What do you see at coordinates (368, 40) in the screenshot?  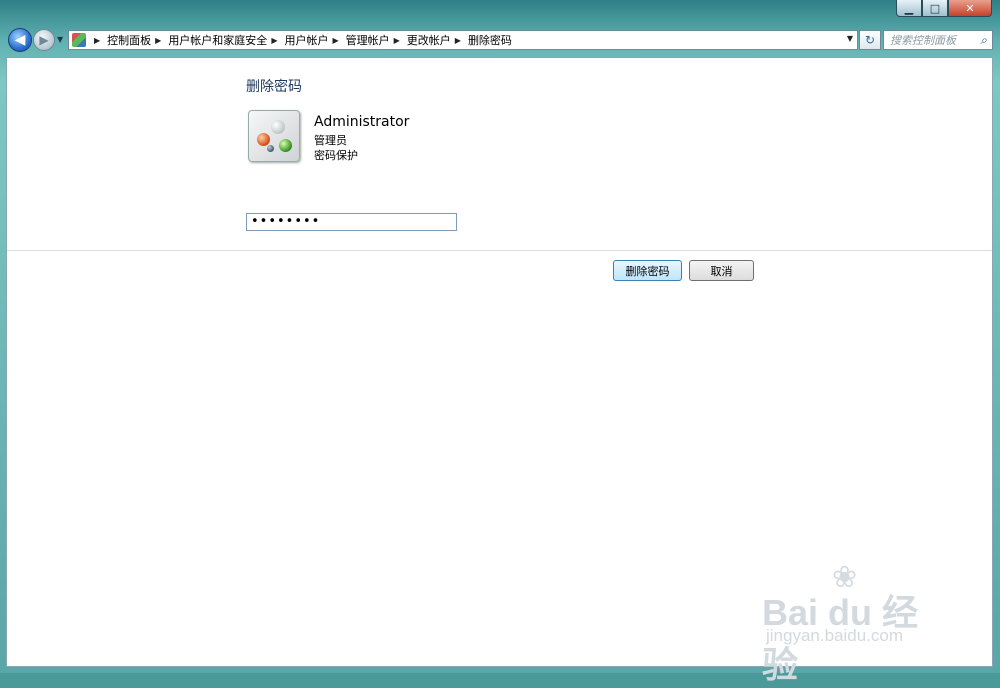 I see `breadcrumb-item: 管理帐户` at bounding box center [368, 40].